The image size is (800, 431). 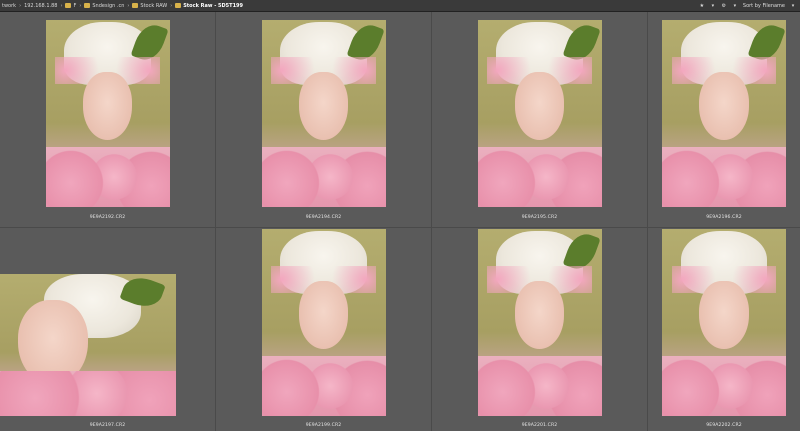 What do you see at coordinates (323, 217) in the screenshot?
I see `thumbnail-filename: 9E9A2194.CR2` at bounding box center [323, 217].